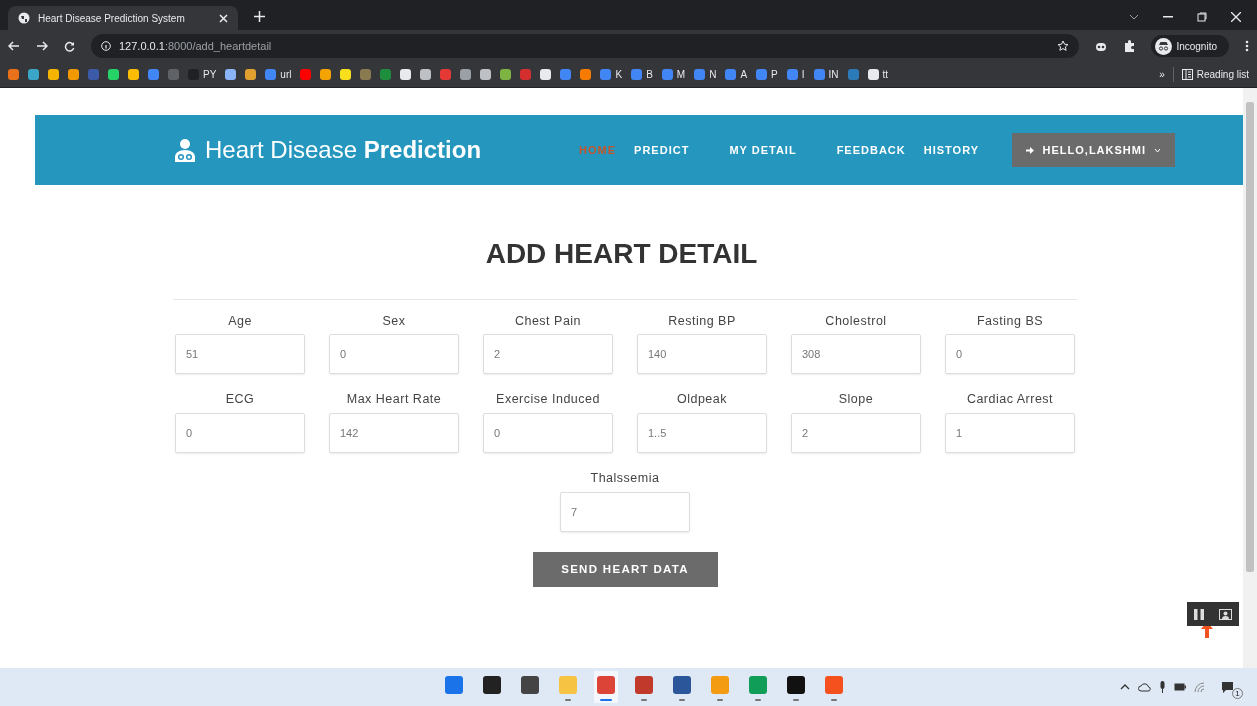  Describe the element at coordinates (394, 321) in the screenshot. I see `field-label: Sex` at that location.